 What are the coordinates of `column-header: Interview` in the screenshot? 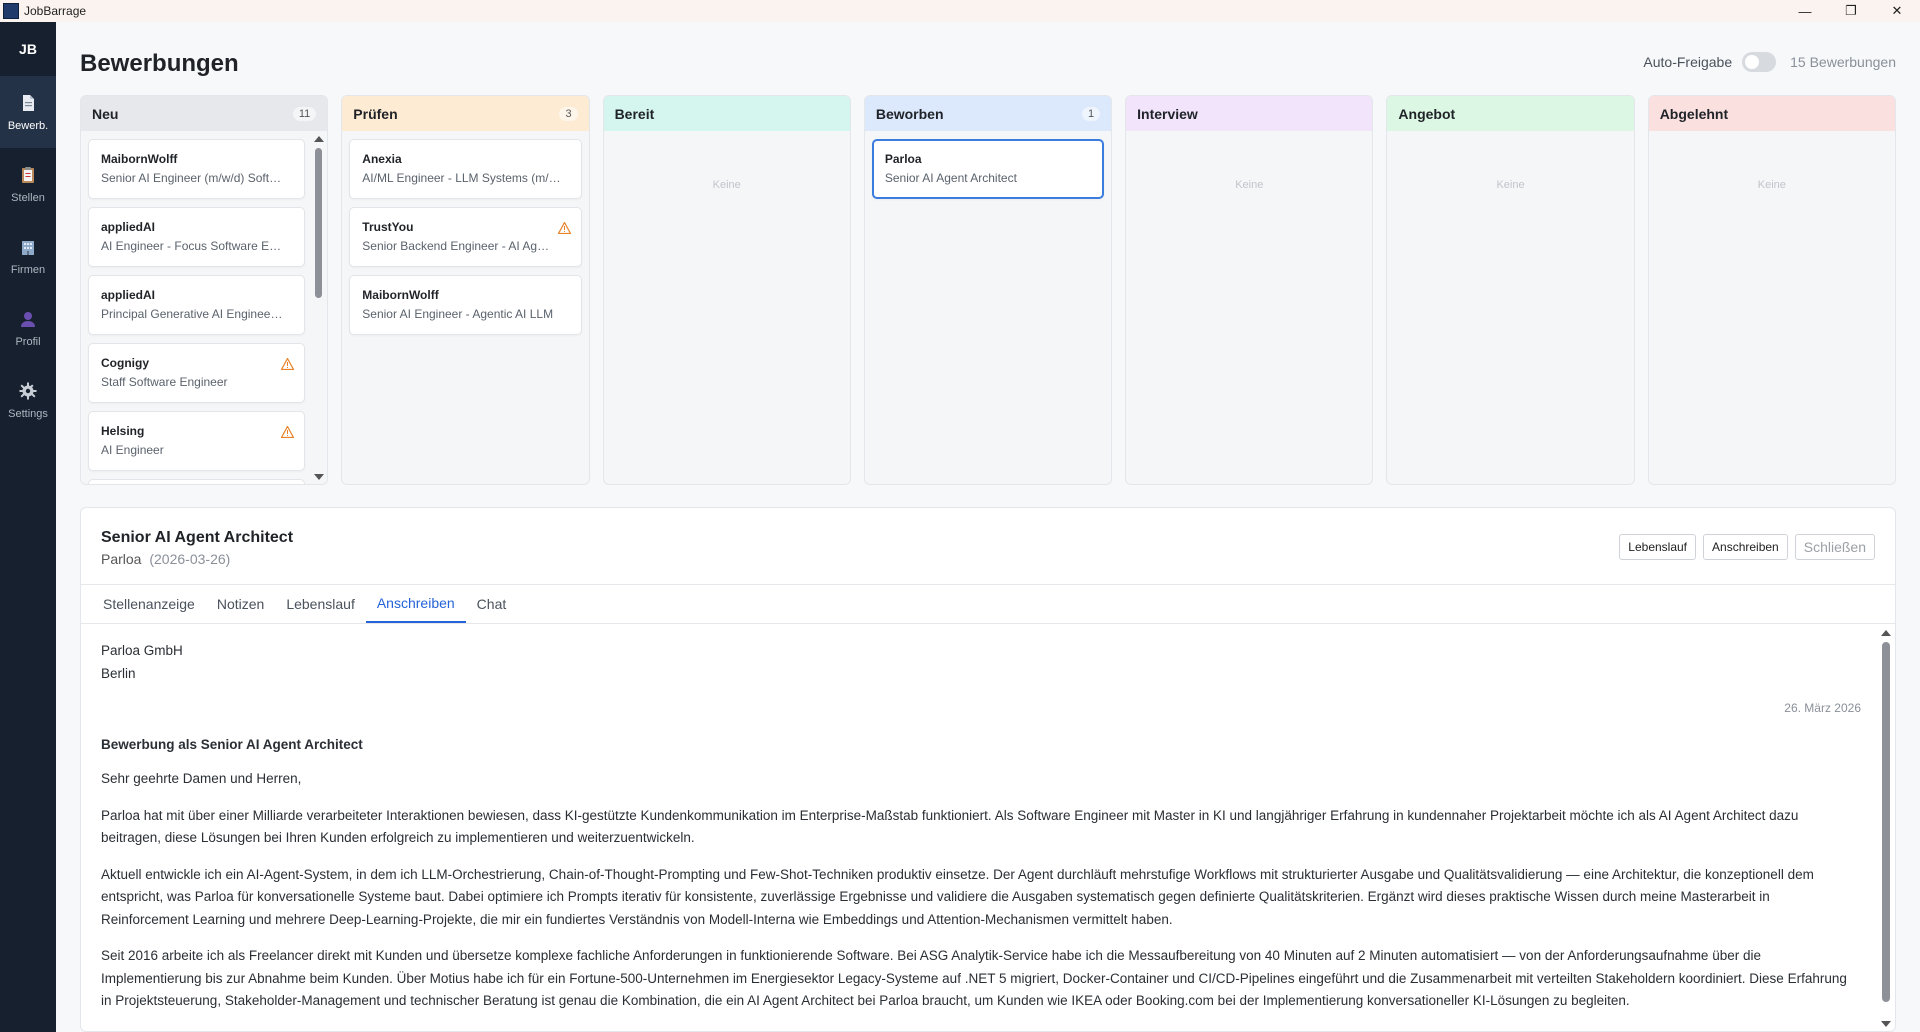 It's located at (1249, 113).